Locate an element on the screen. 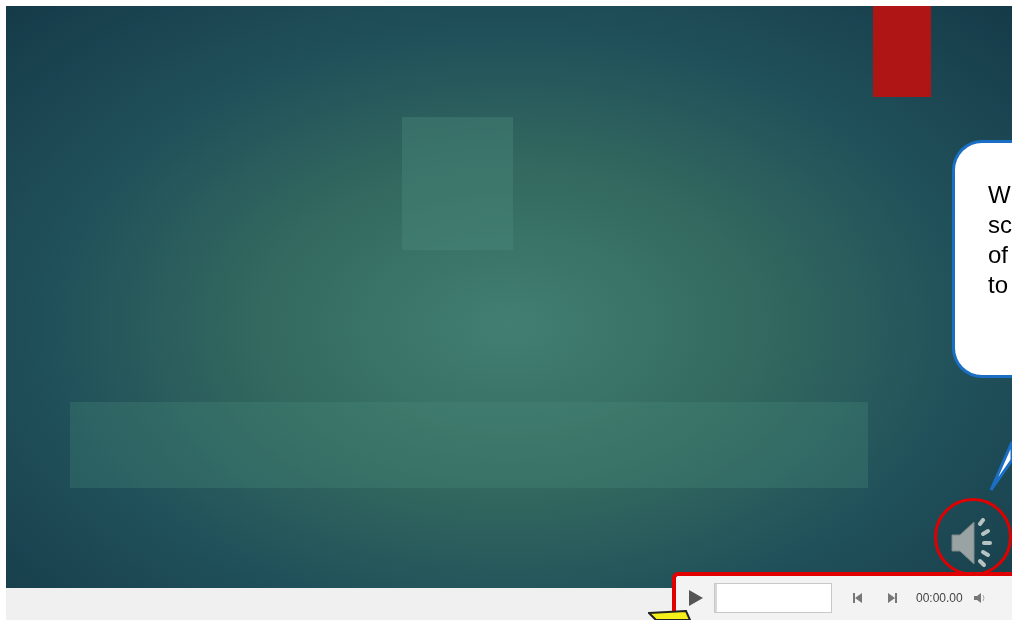 The width and height of the screenshot is (1012, 620). time-display: 00:00.00 is located at coordinates (939, 598).